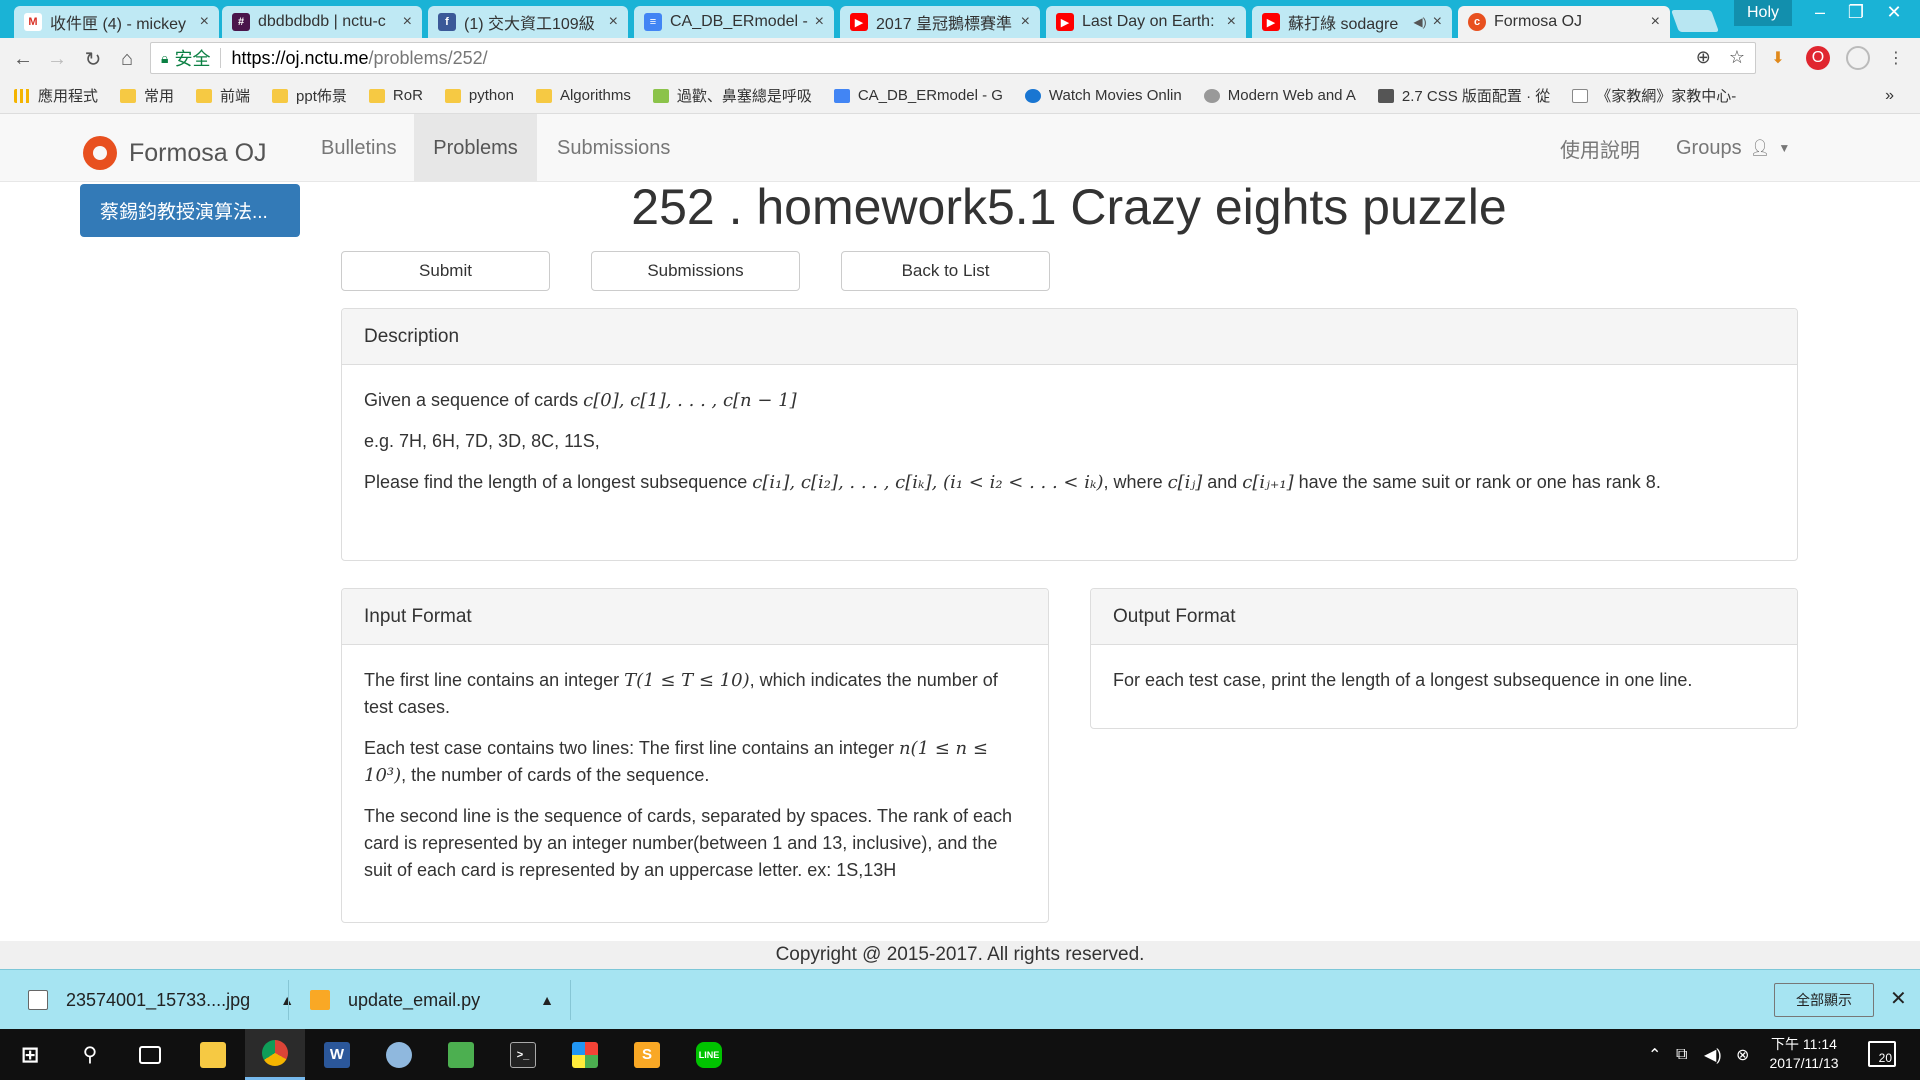  I want to click on chevron-up-icon: ▲, so click(547, 1000).